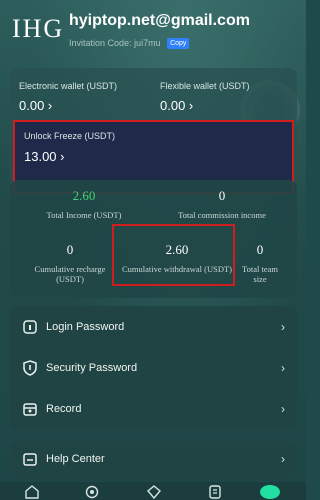  What do you see at coordinates (70, 136) in the screenshot?
I see `unlock-freeze-label: Unlock Freeze (USDT)` at bounding box center [70, 136].